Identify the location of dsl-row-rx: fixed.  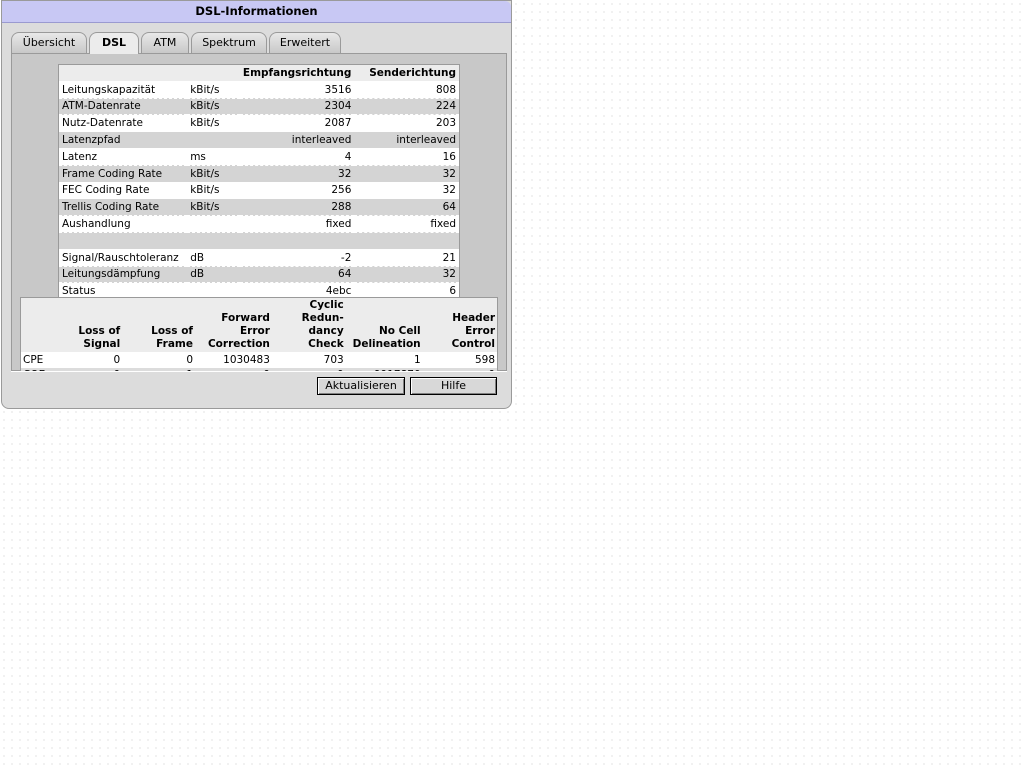
(297, 224).